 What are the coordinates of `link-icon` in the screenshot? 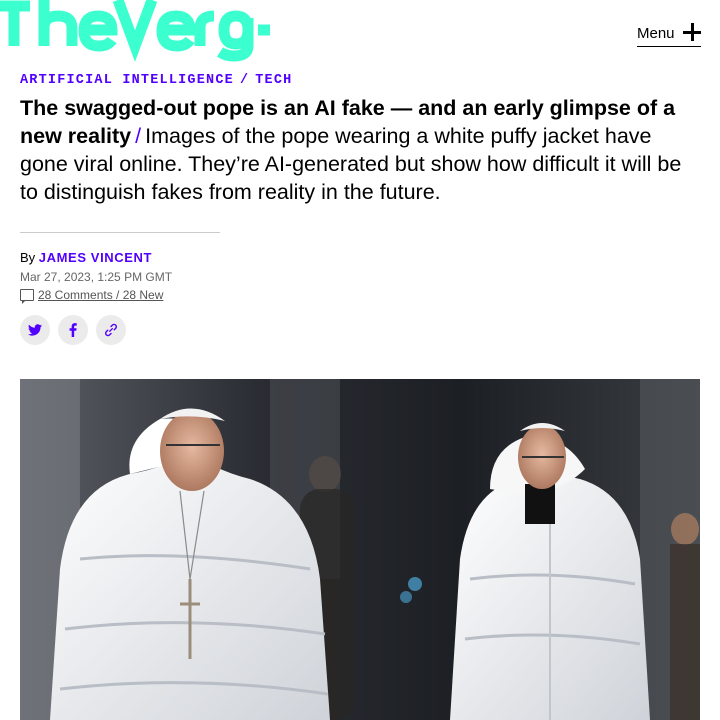 It's located at (111, 330).